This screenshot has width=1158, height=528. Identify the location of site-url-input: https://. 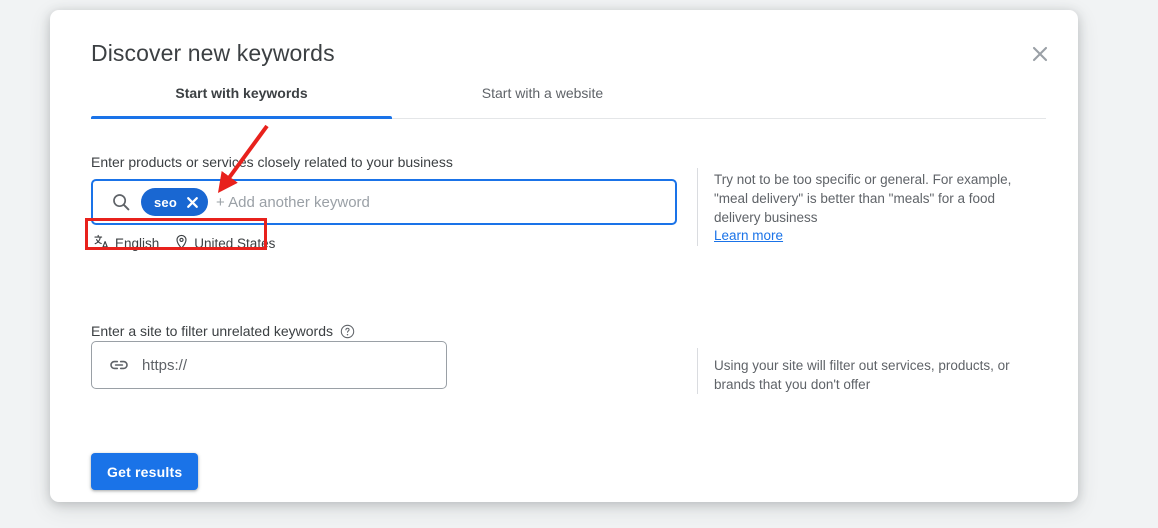
(269, 365).